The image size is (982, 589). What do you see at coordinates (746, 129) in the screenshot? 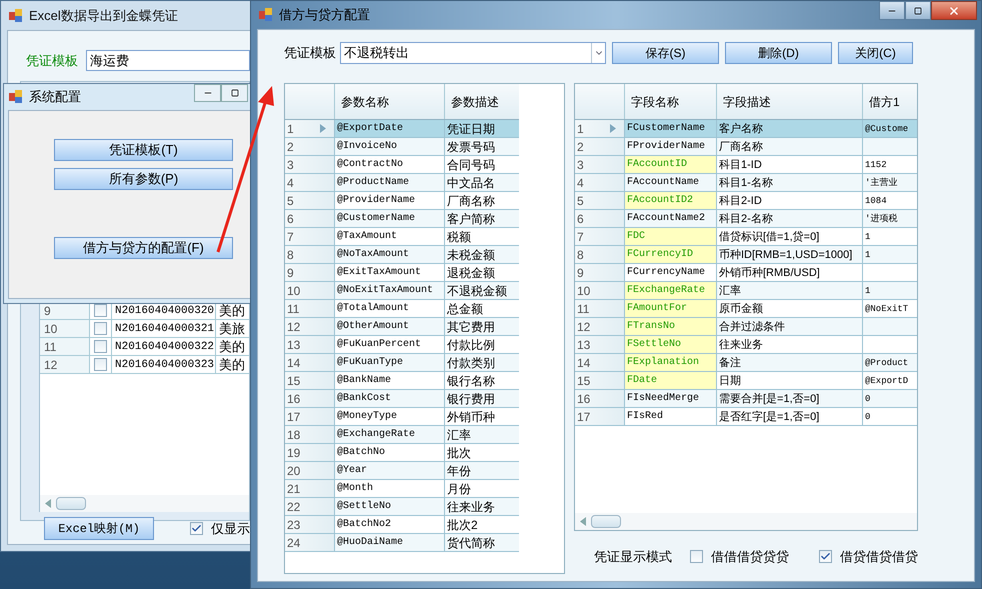
I see `table-row: 1 FCustomerName 客户名称 @Custome` at bounding box center [746, 129].